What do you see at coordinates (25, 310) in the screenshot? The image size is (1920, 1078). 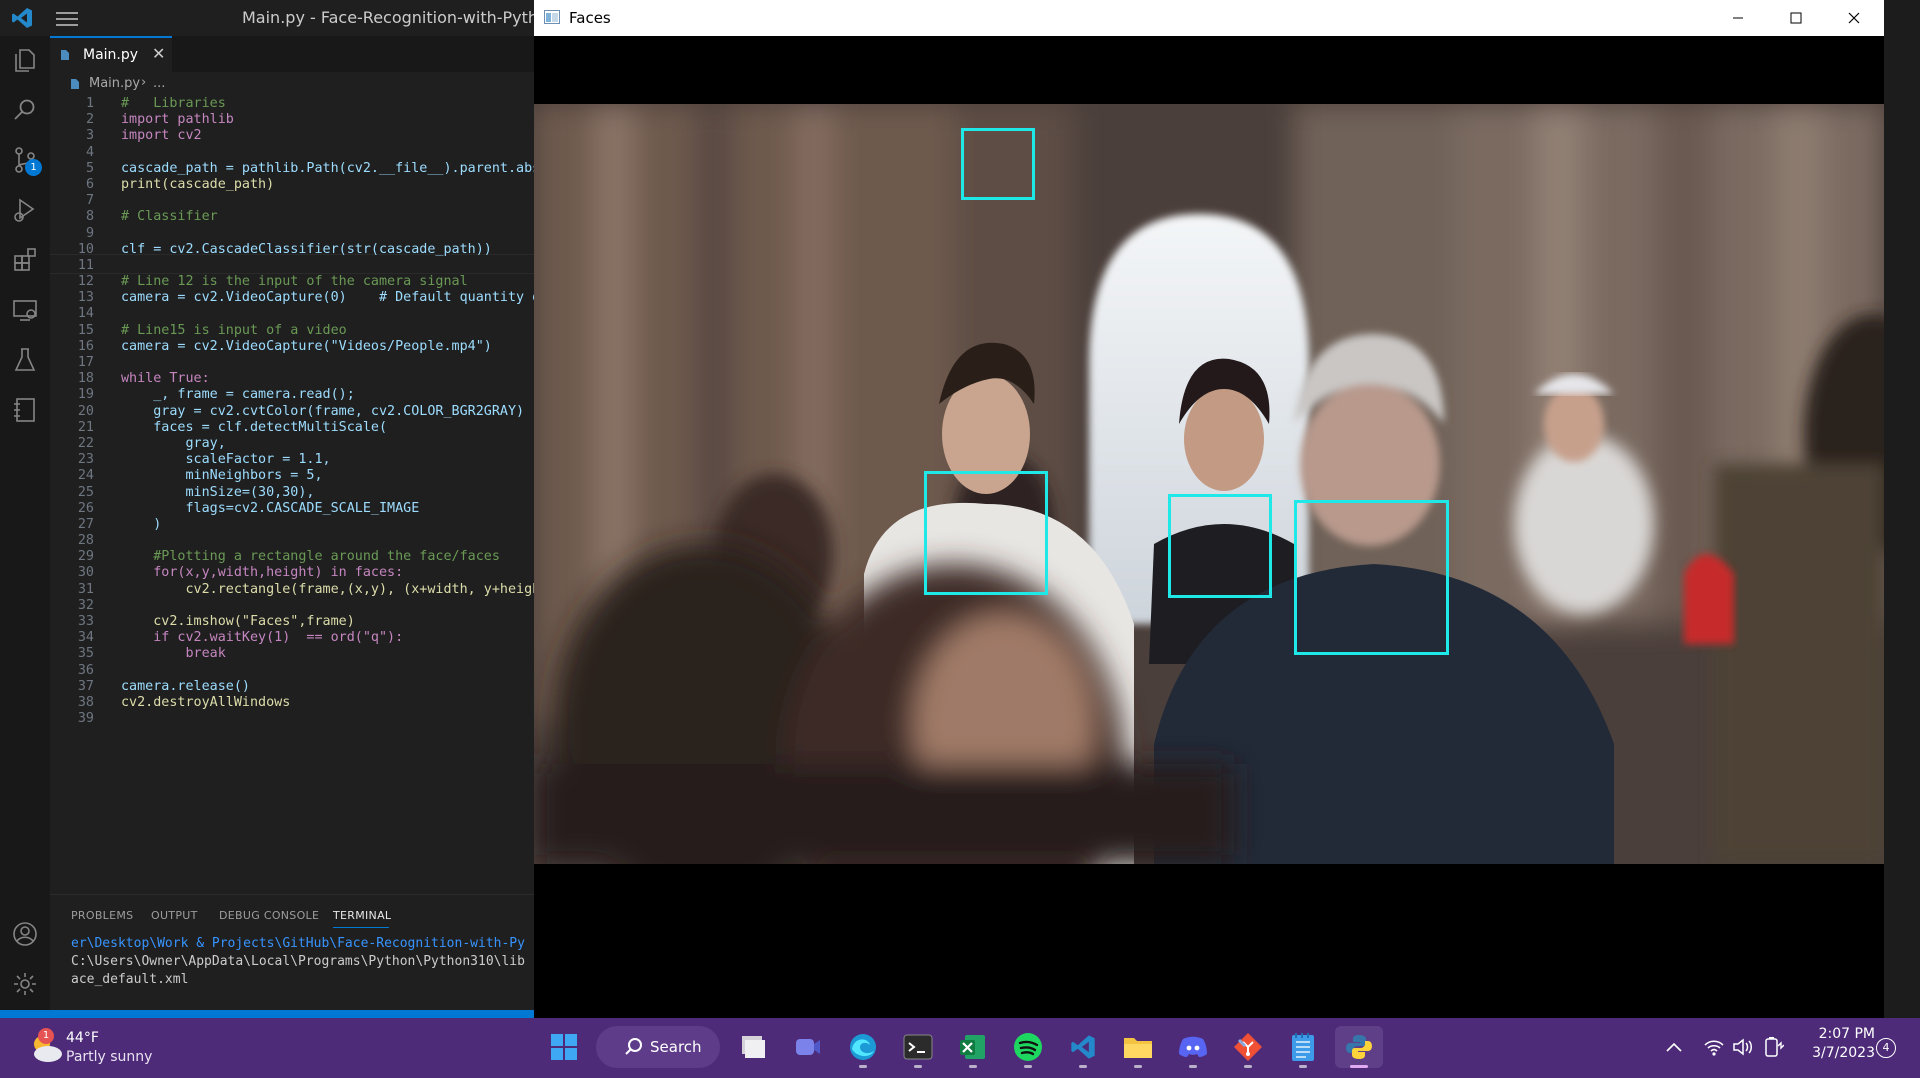 I see `remote-explorer-icon` at bounding box center [25, 310].